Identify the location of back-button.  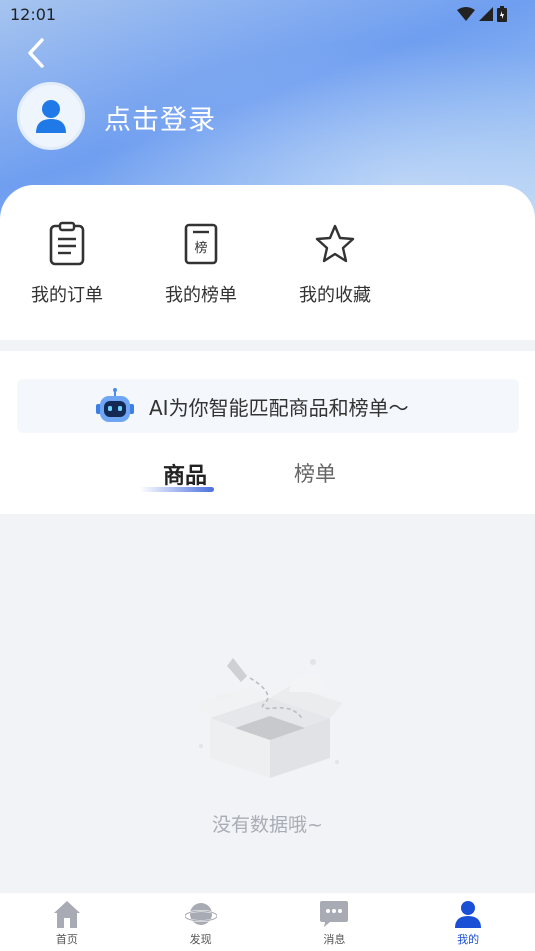
(39, 53).